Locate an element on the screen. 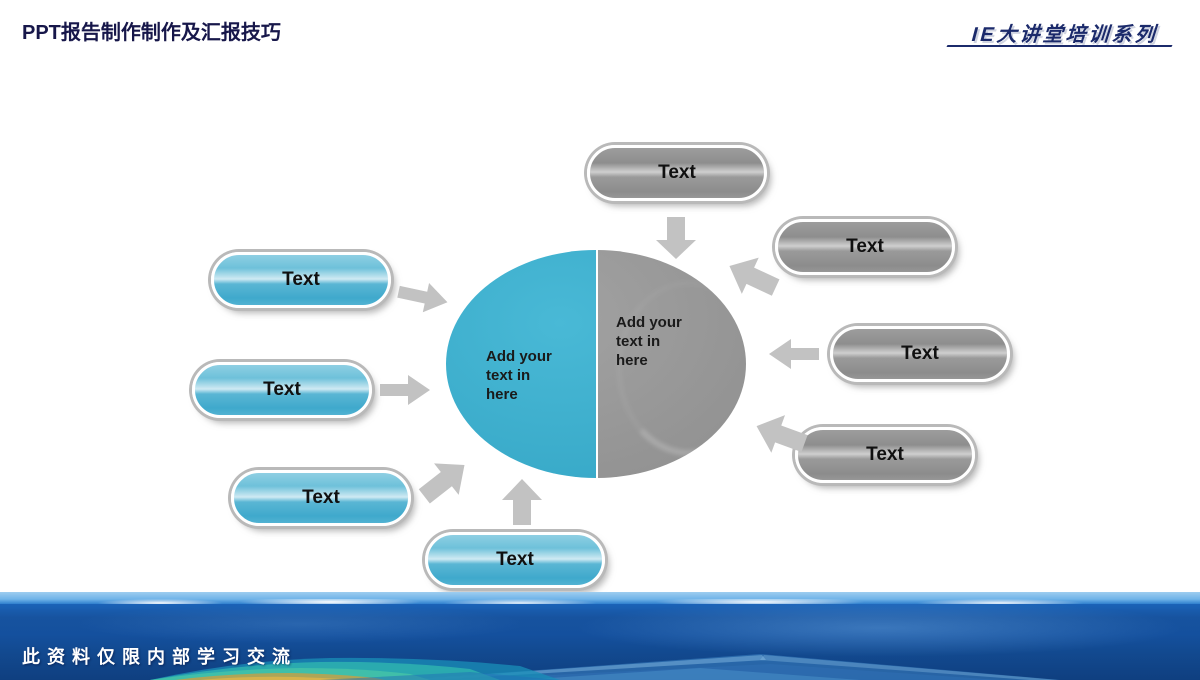  node-left-3-label: Text is located at coordinates (321, 497).